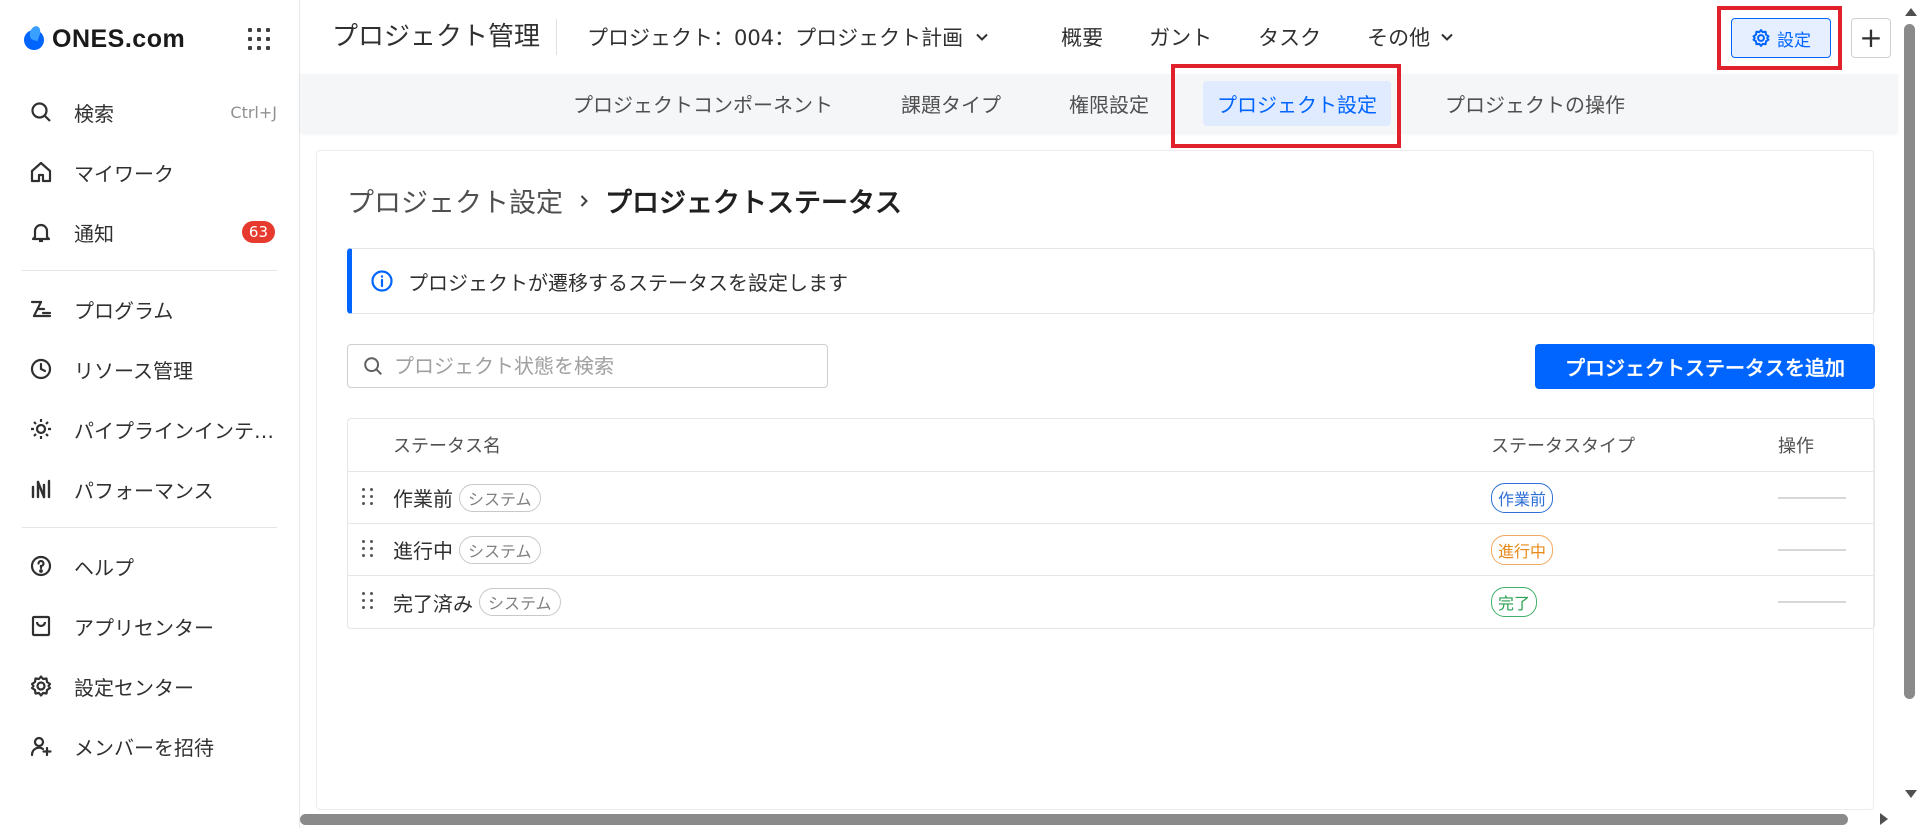  I want to click on scroll-up-arrow-icon, so click(1911, 12).